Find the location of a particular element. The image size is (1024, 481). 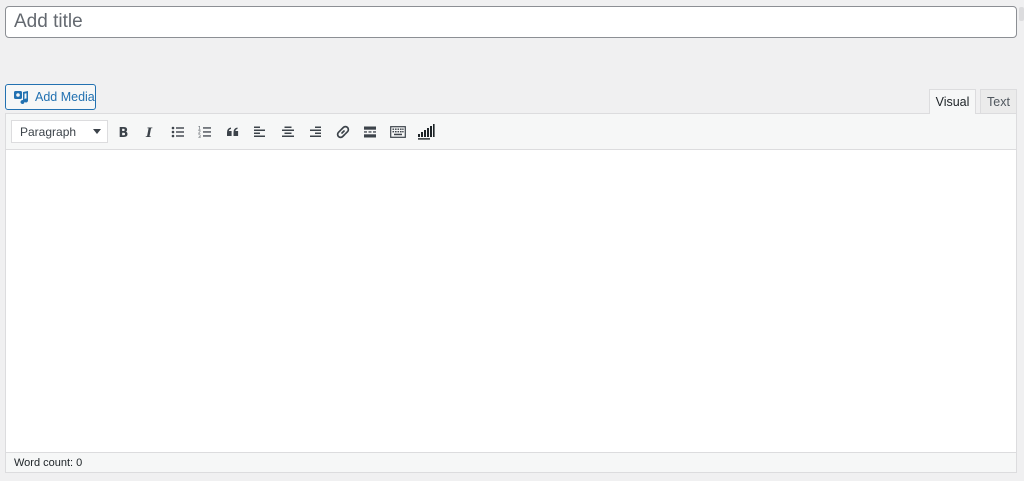

title-input is located at coordinates (511, 22).